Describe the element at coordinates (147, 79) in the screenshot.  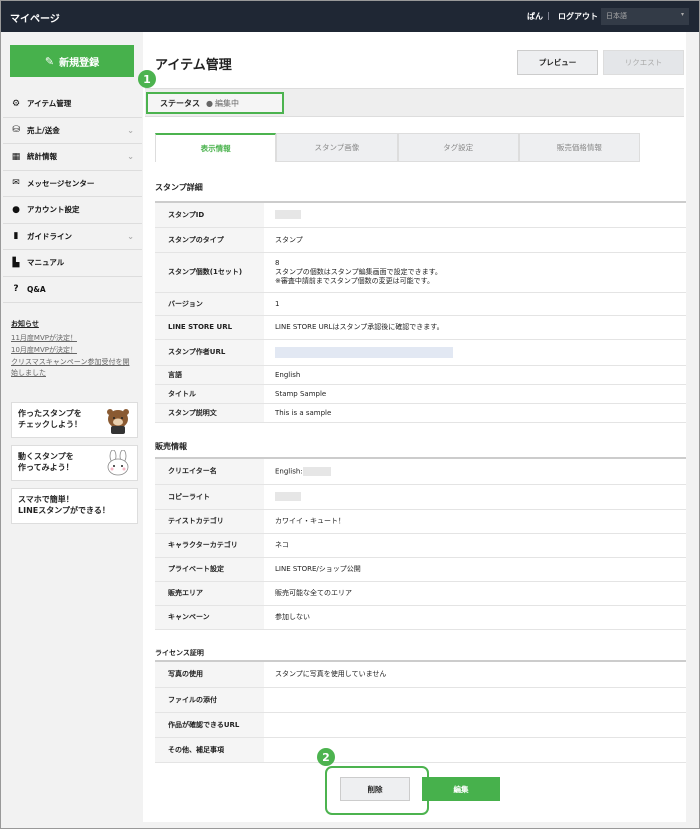
I see `callout-marker-1: 1` at that location.